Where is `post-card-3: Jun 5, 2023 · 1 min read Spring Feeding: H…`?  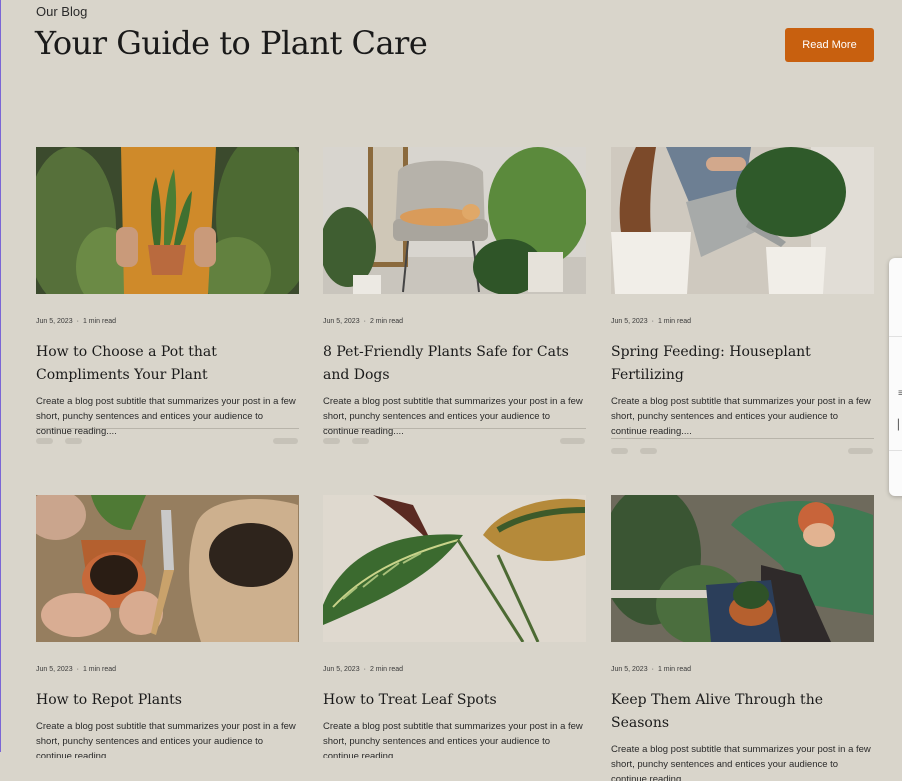
post-card-3: Jun 5, 2023 · 1 min read Spring Feeding: H… is located at coordinates (742, 302).